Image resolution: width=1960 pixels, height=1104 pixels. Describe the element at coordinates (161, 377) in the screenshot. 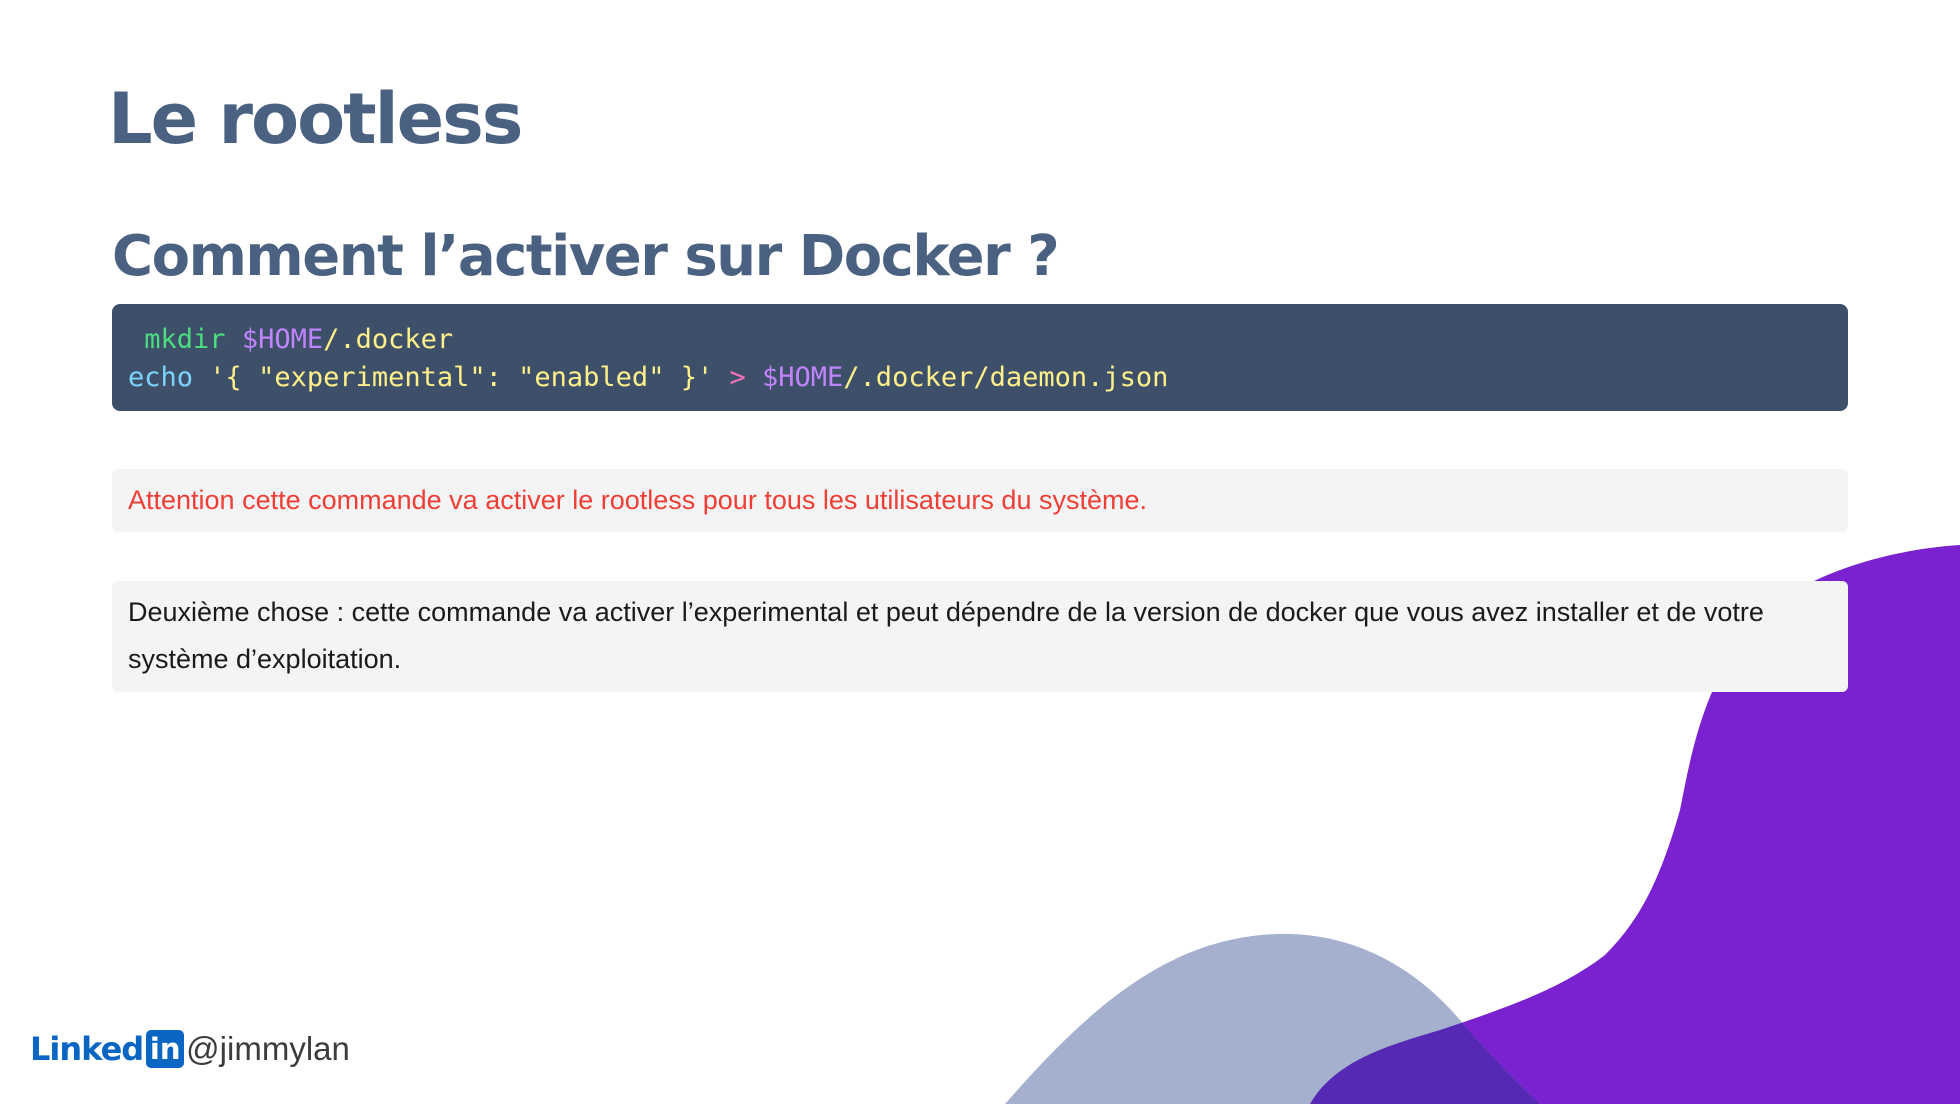

I see `code-command: echo` at that location.